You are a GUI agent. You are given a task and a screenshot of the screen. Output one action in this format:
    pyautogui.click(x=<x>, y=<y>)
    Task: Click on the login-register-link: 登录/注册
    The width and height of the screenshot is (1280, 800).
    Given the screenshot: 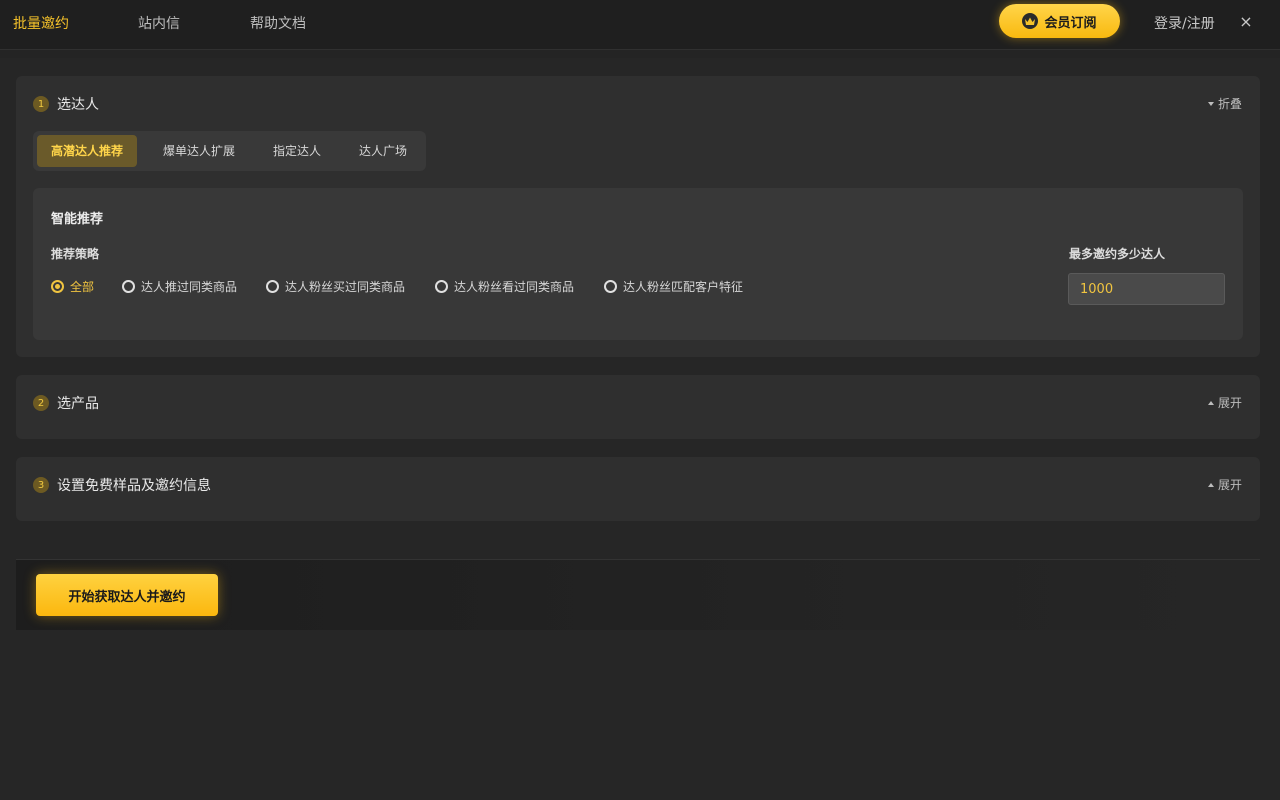 What is the action you would take?
    pyautogui.click(x=1184, y=23)
    